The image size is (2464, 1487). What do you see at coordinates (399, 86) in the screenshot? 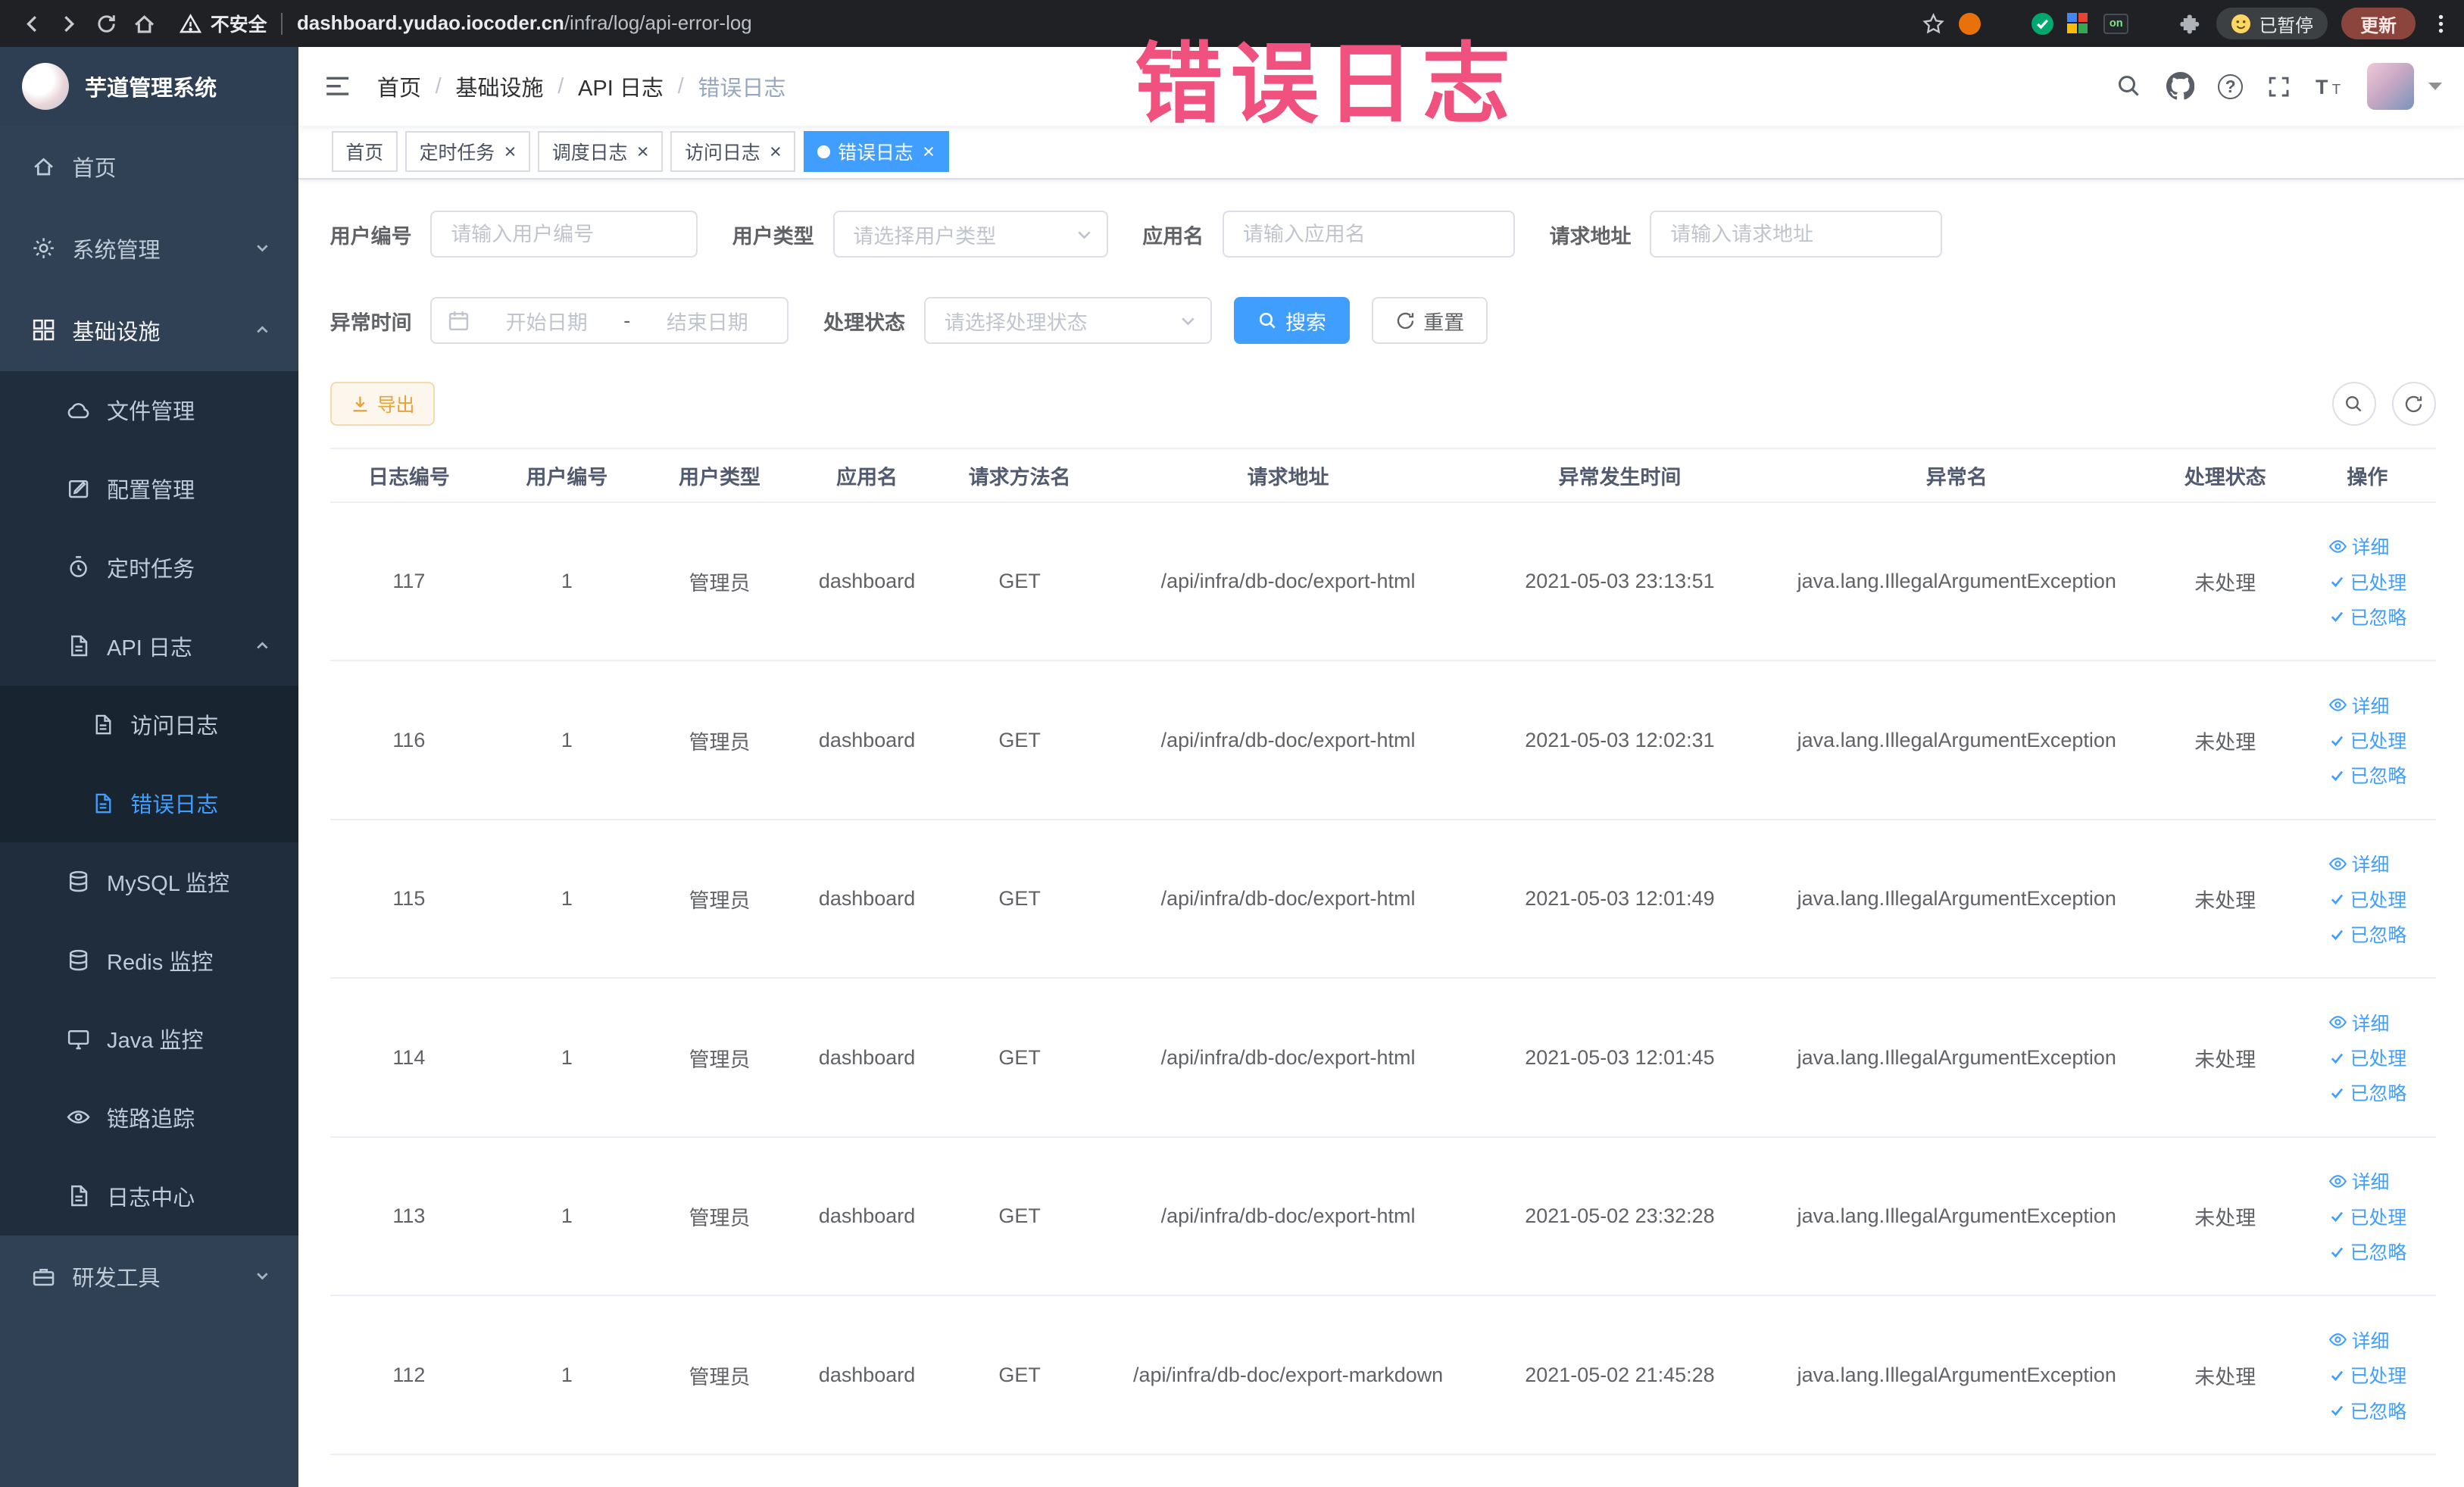
I see `breadcrumb-home: 首页` at bounding box center [399, 86].